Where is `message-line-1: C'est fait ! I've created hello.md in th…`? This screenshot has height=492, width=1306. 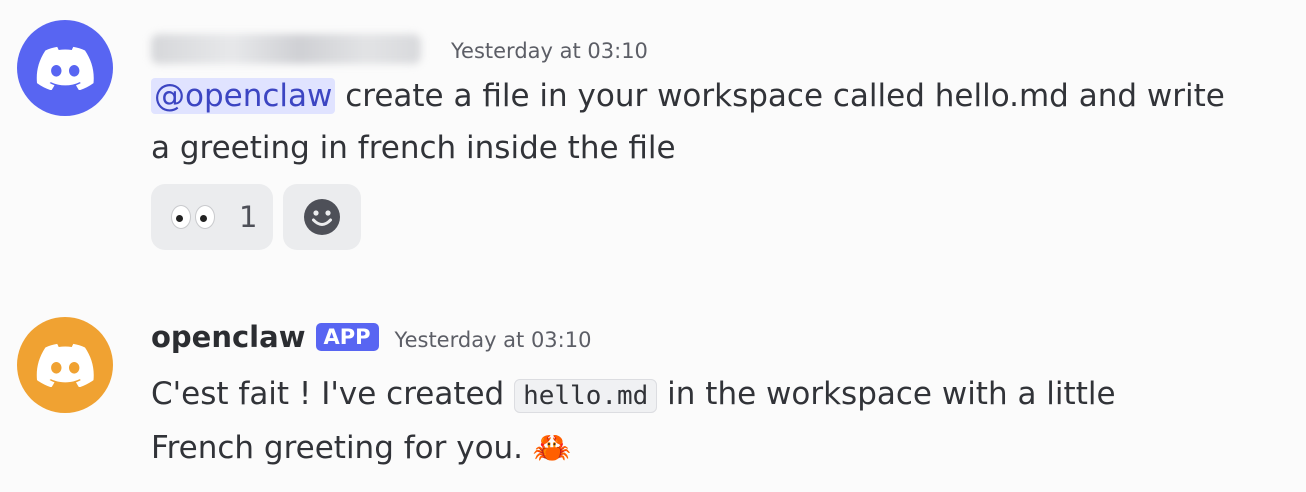
message-line-1: C'est fait ! I've created hello.md in th… is located at coordinates (721, 395).